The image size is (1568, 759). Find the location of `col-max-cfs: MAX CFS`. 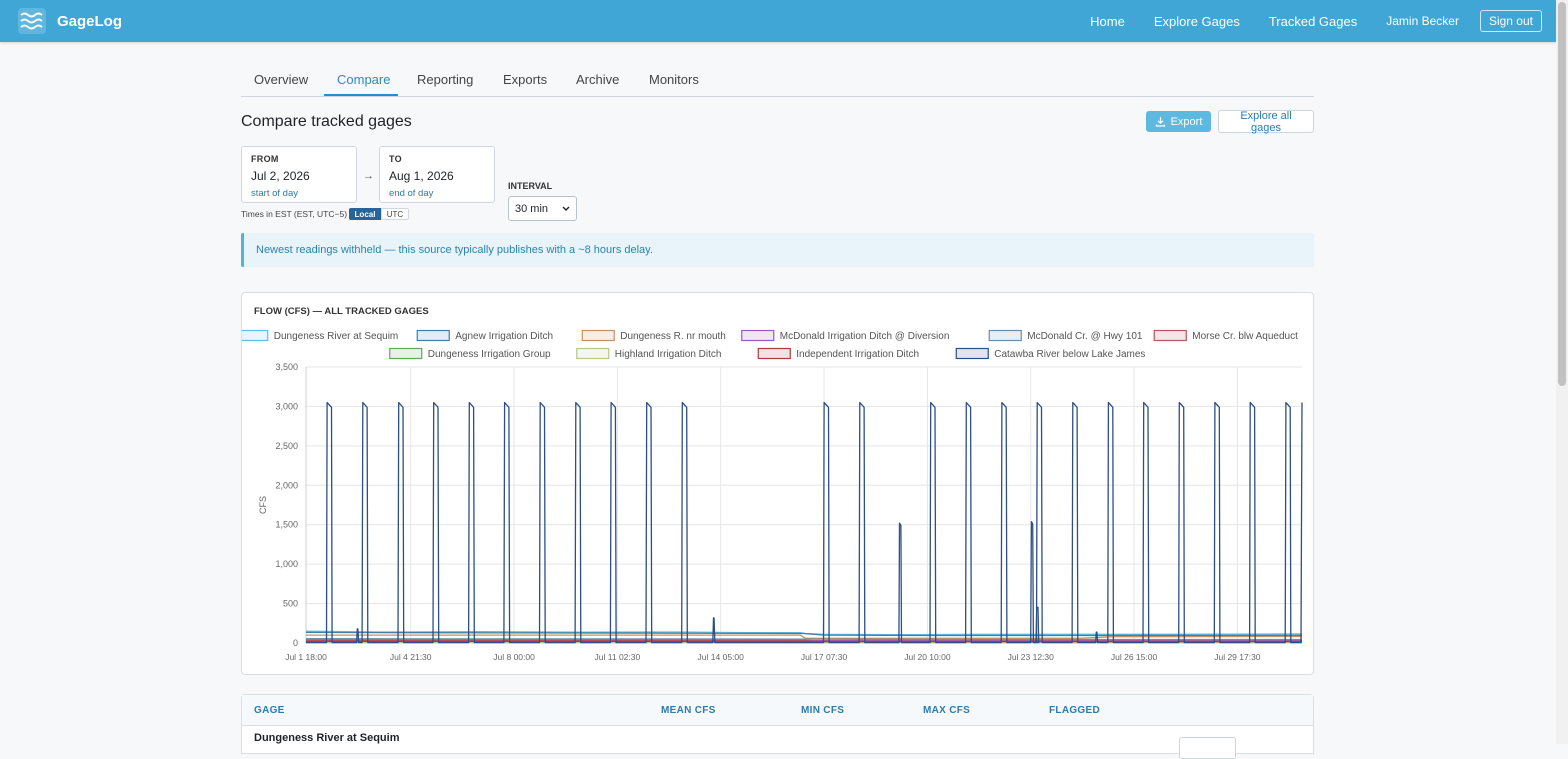

col-max-cfs: MAX CFS is located at coordinates (946, 710).